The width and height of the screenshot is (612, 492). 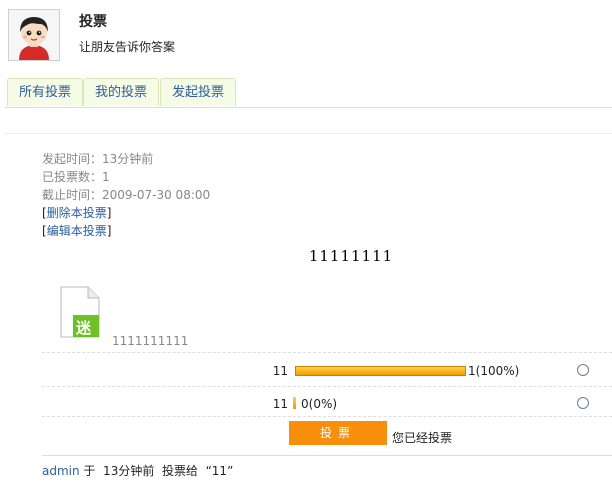 What do you see at coordinates (84, 328) in the screenshot?
I see `file-icon-glyph: 迷` at bounding box center [84, 328].